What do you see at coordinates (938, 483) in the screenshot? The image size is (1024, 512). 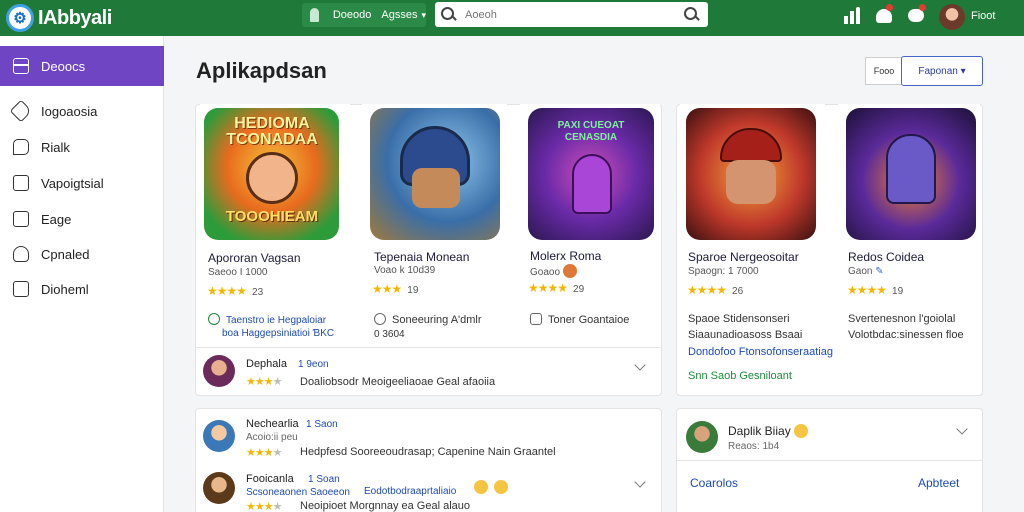 I see `detail-right-link: Apbteet` at bounding box center [938, 483].